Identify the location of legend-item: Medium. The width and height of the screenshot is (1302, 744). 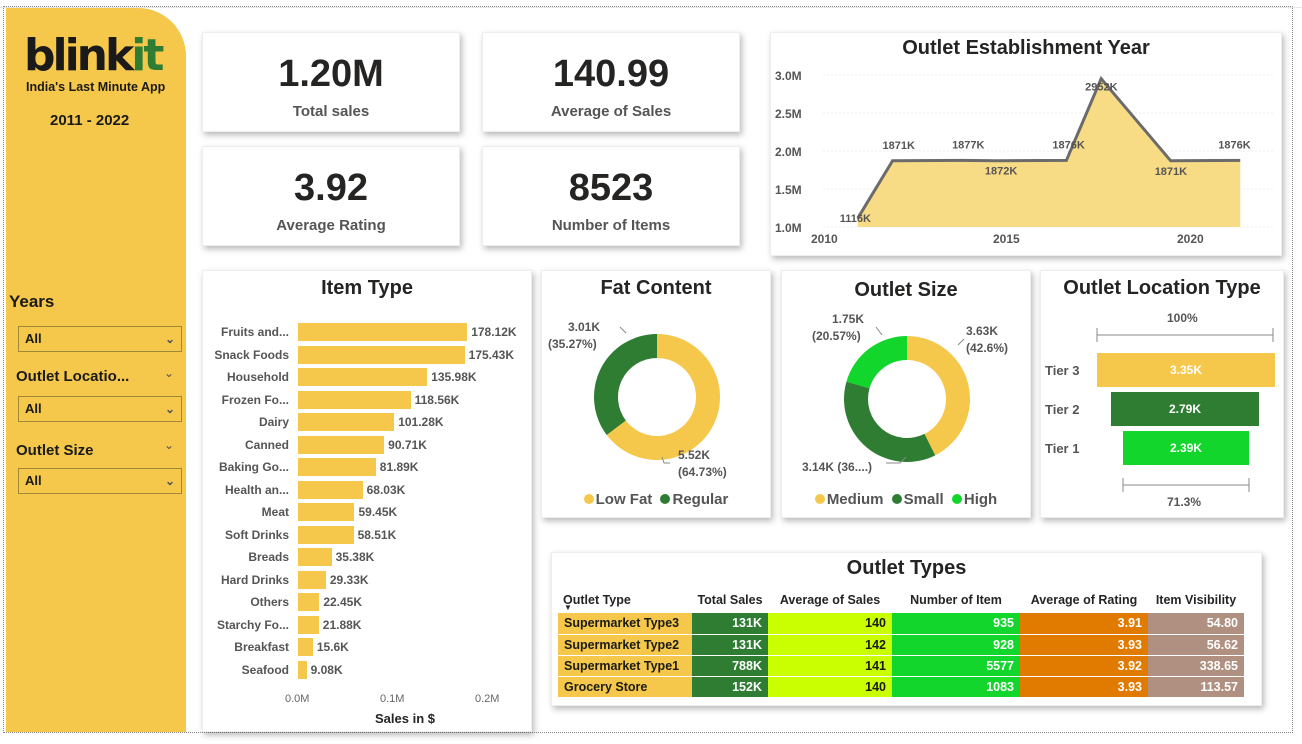
(855, 499).